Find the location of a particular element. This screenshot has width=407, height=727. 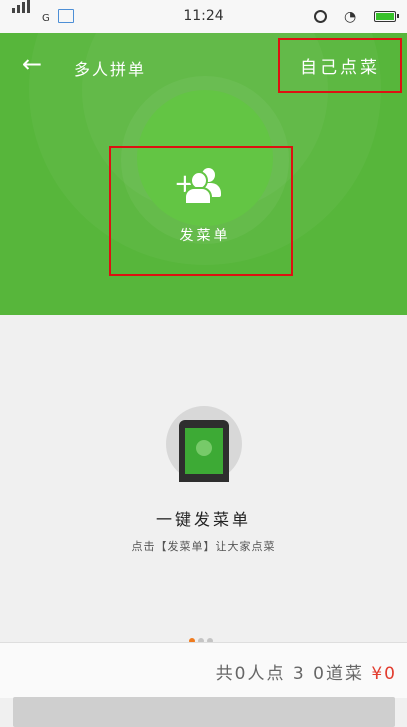

page-title: 多人拼单 is located at coordinates (110, 69).